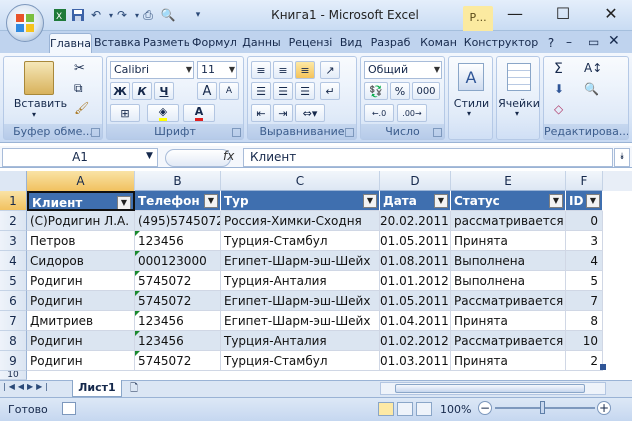  What do you see at coordinates (351, 43) in the screenshot?
I see `tab-view: Вид` at bounding box center [351, 43].